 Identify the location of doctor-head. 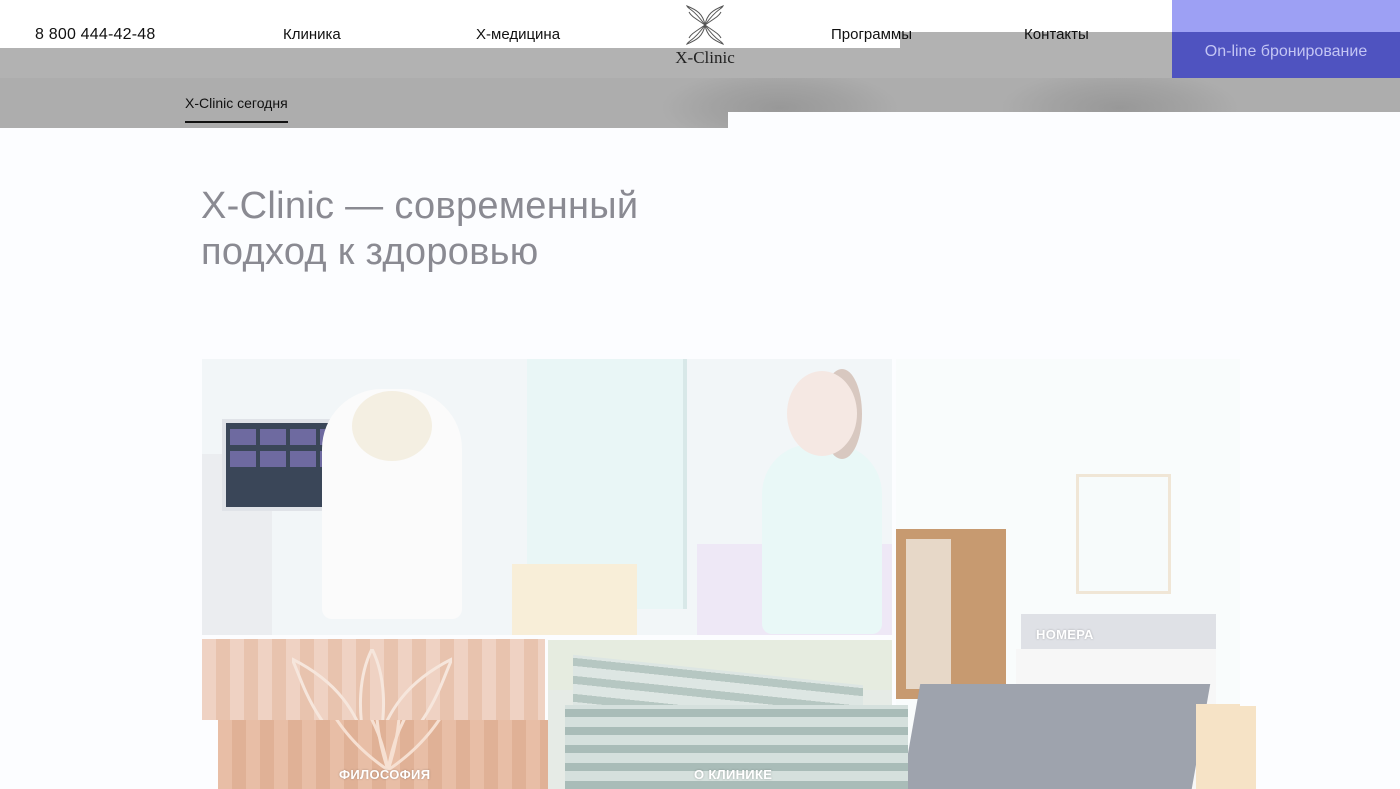
(392, 426).